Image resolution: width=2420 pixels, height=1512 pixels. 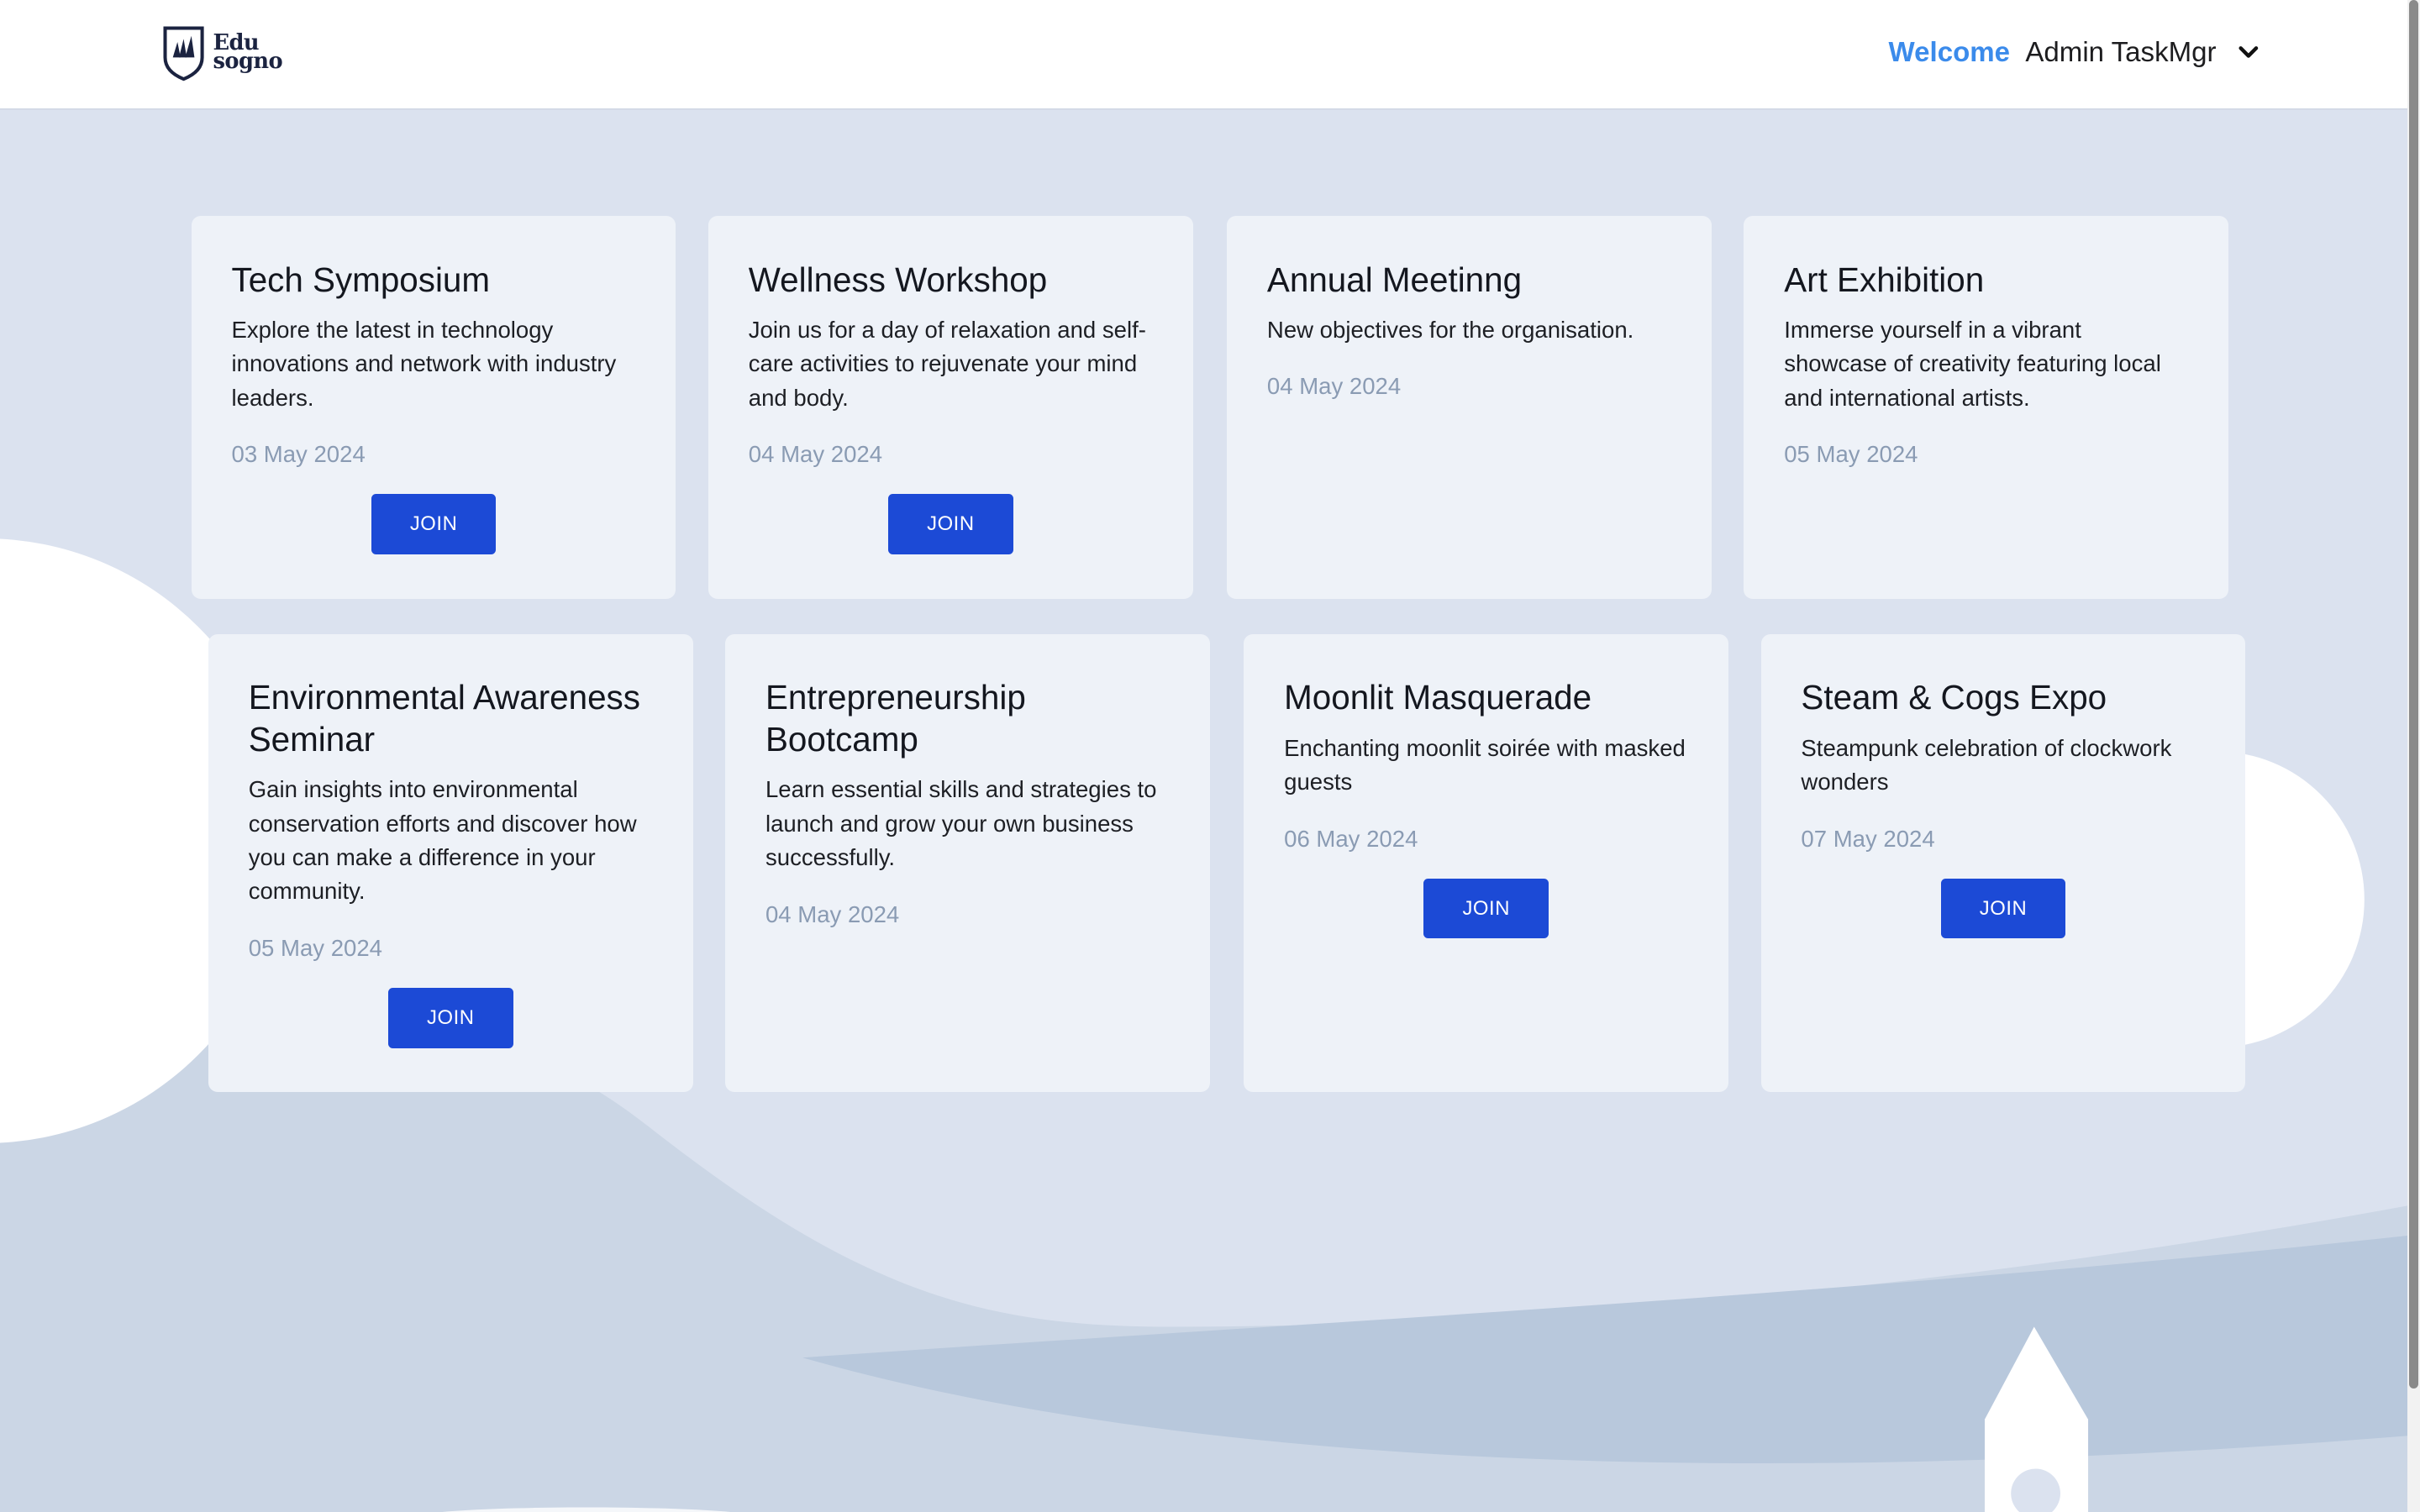 I want to click on brand-logo: Edu sogno, so click(x=221, y=53).